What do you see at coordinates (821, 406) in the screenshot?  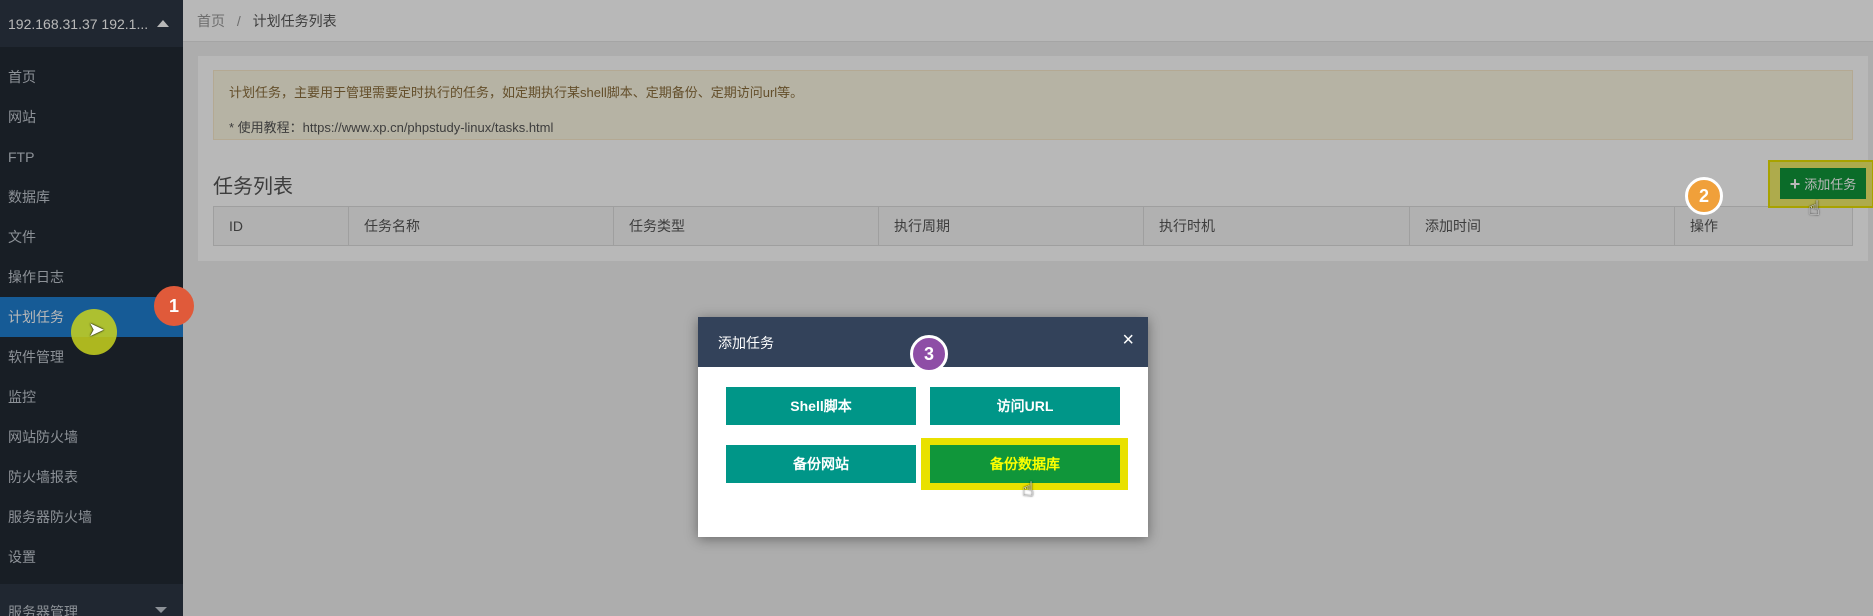 I see `shell-script-button: Shell脚本` at bounding box center [821, 406].